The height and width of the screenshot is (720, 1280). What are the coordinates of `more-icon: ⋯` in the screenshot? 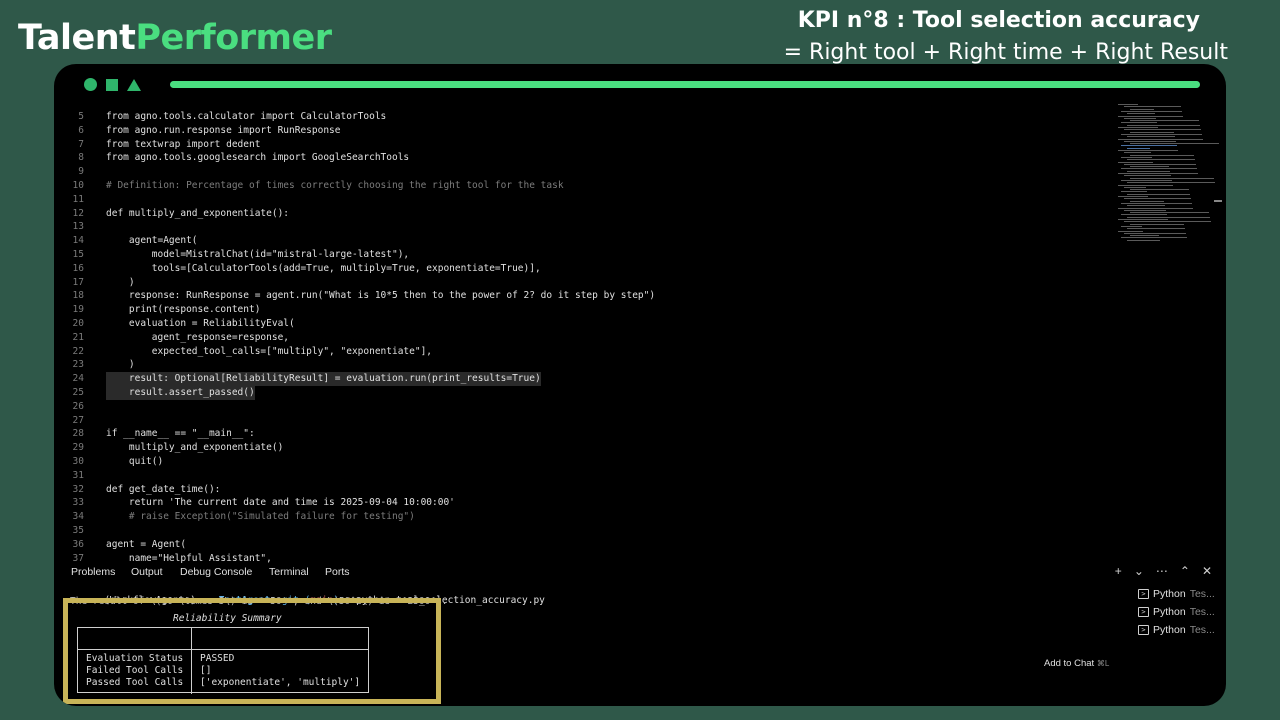 It's located at (1162, 571).